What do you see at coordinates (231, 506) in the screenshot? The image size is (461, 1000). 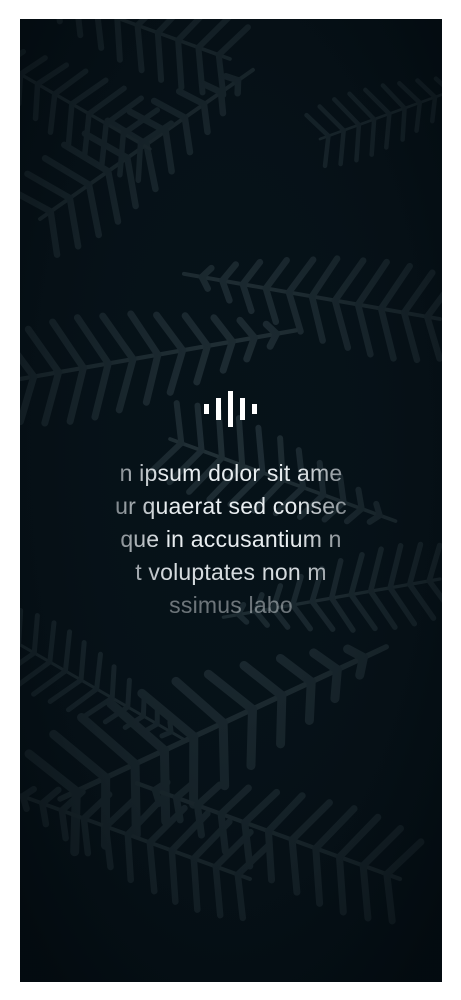 I see `quote-line: ur quaerat sed consec` at bounding box center [231, 506].